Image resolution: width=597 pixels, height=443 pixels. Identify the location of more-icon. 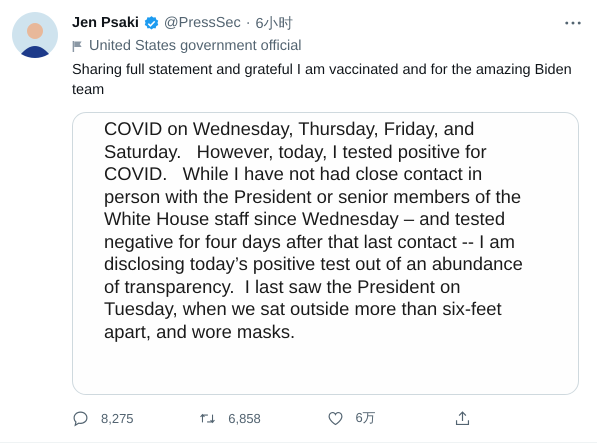
(573, 23).